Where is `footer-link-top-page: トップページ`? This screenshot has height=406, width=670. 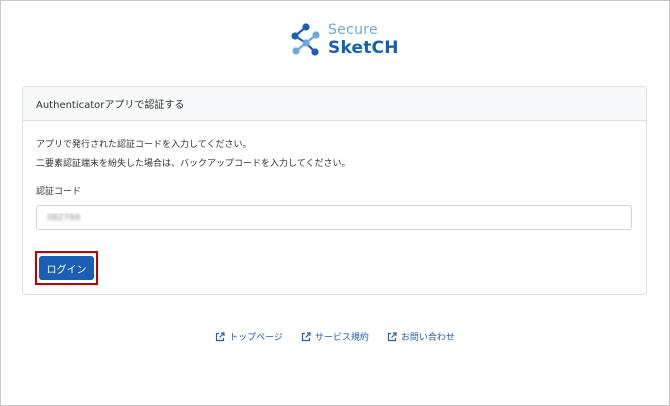
footer-link-top-page: トップページ is located at coordinates (249, 336).